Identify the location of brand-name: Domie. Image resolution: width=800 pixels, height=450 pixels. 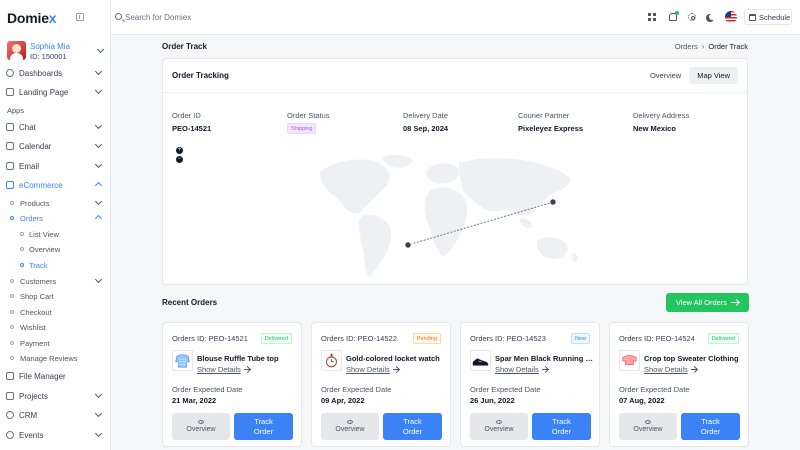
(28, 18).